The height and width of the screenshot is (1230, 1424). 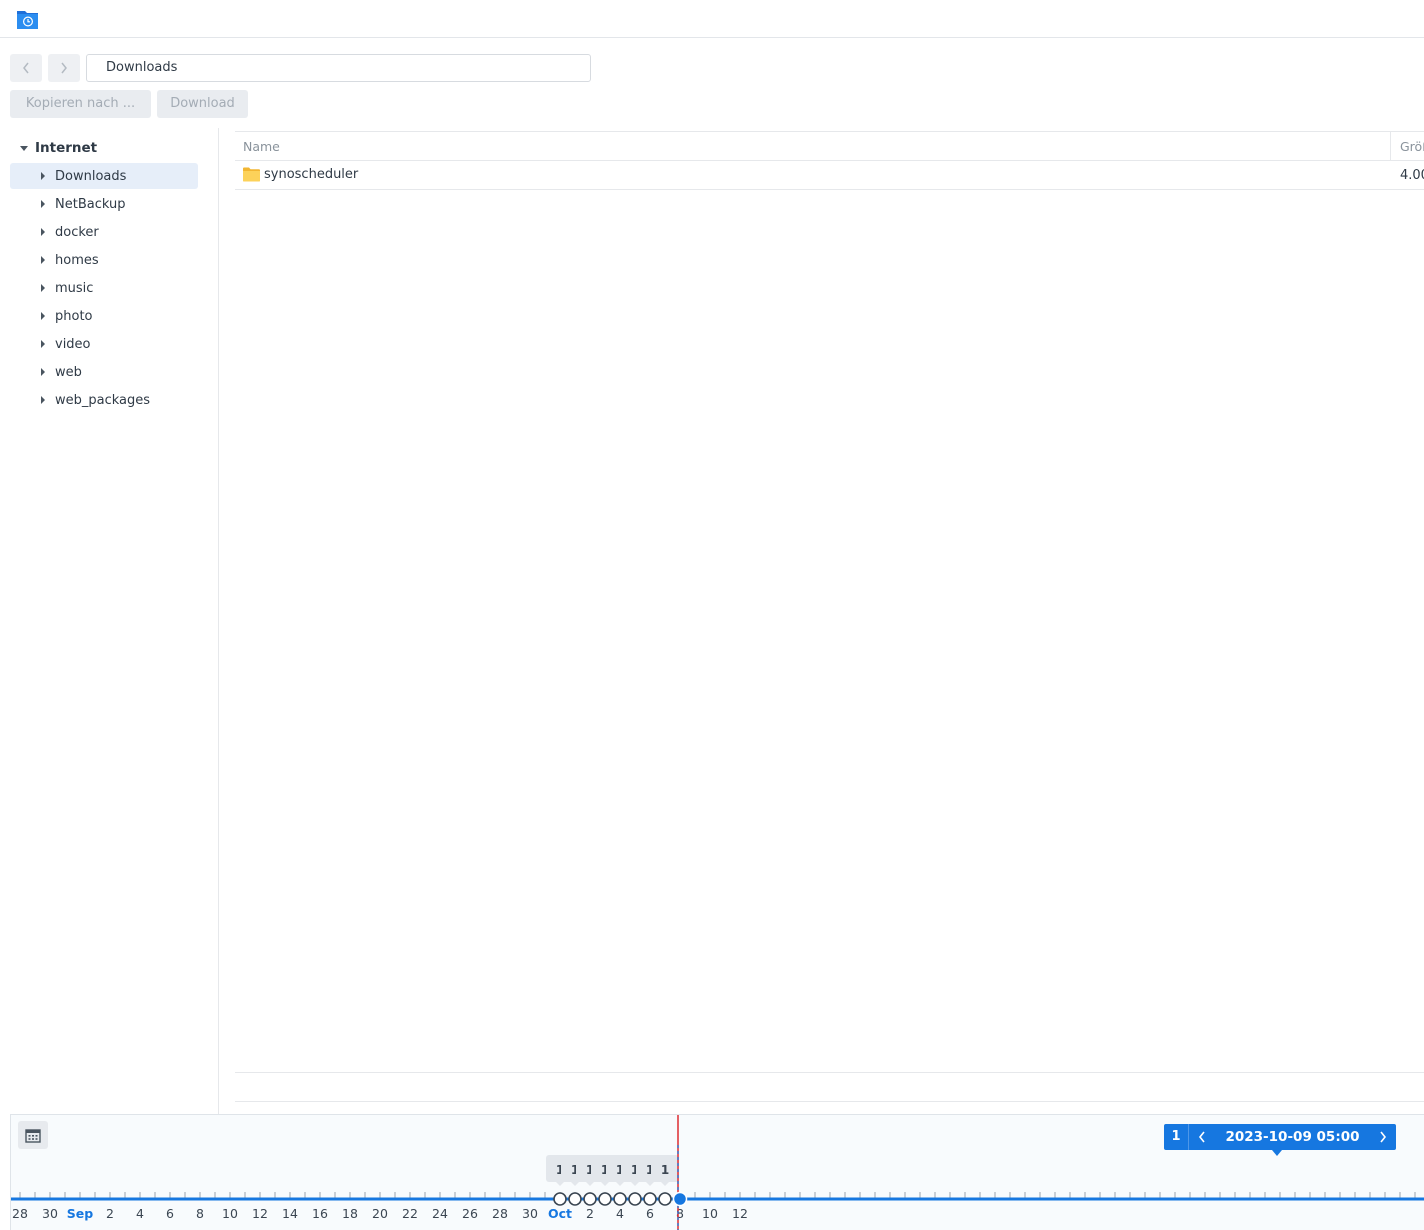 I want to click on forward-button, so click(x=64, y=68).